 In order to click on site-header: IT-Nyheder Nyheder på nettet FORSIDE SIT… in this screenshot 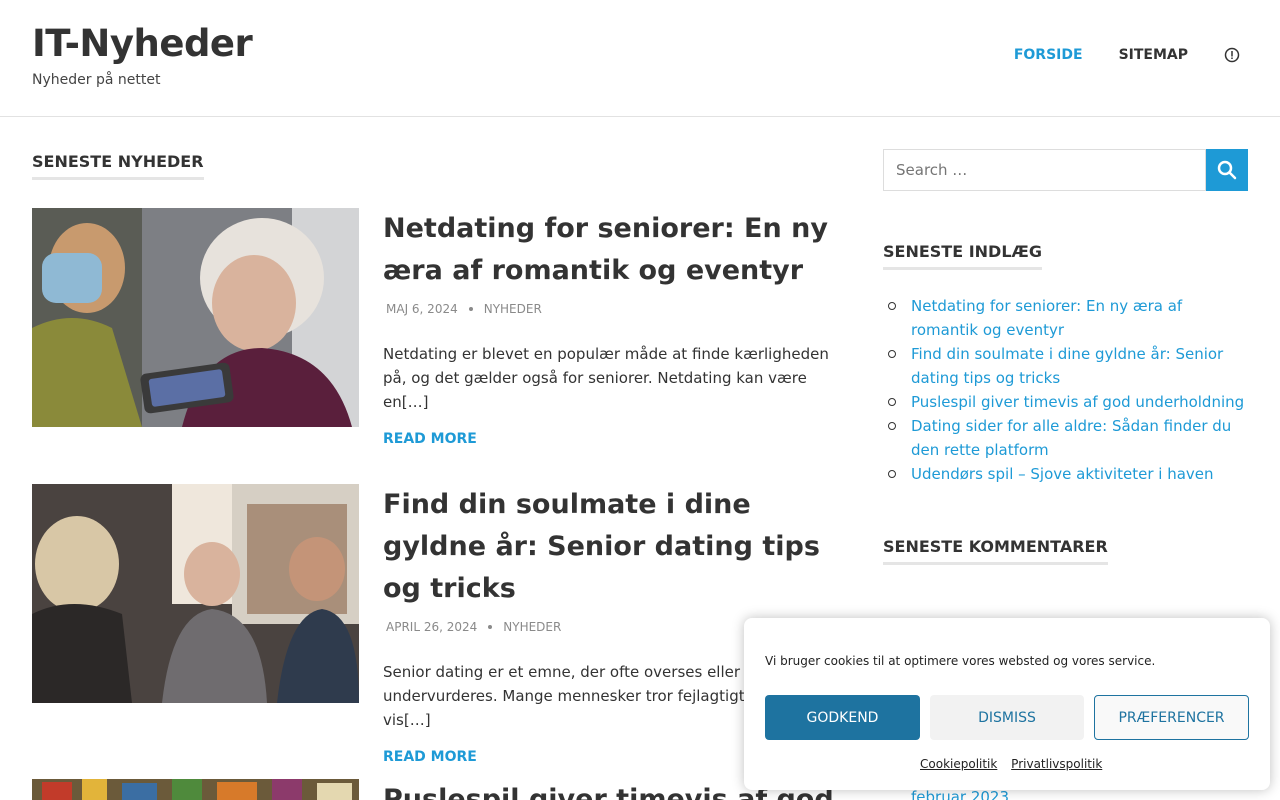, I will do `click(640, 58)`.